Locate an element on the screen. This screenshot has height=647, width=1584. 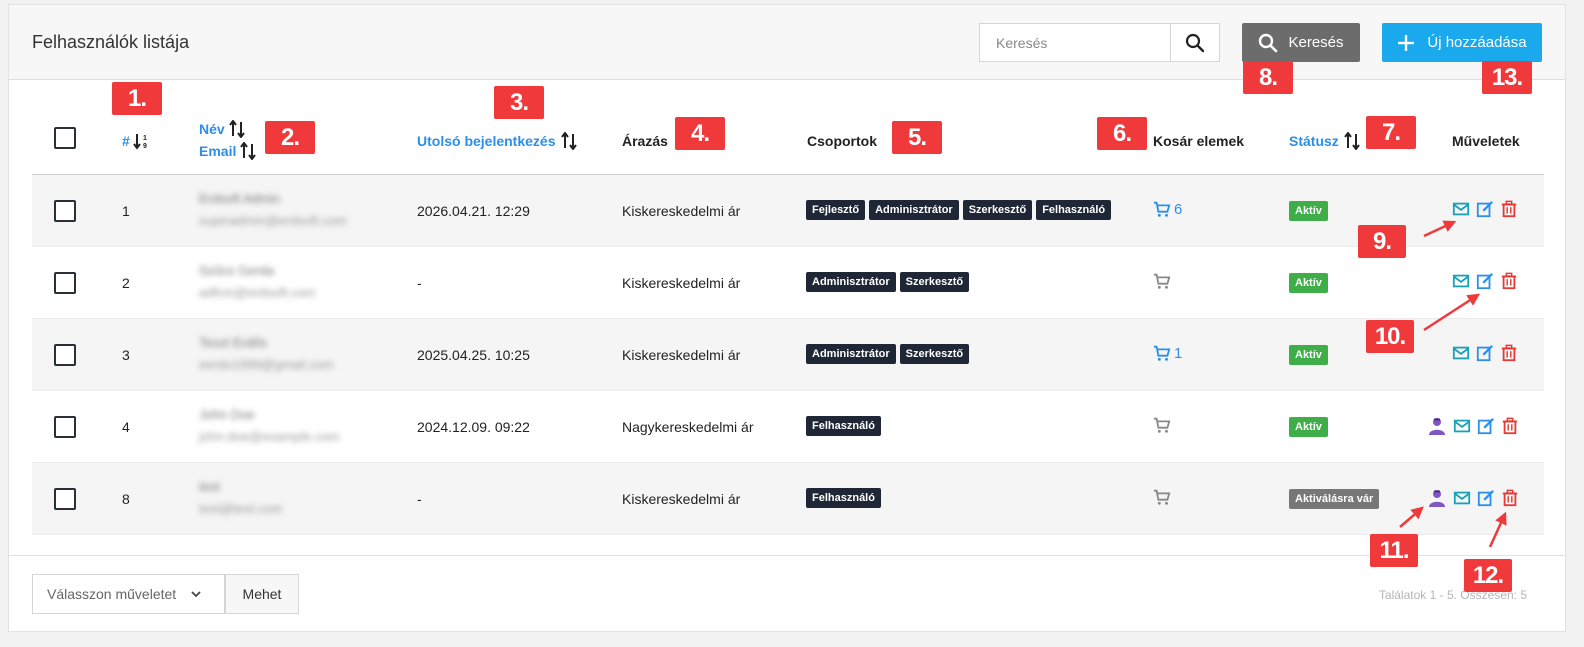
row-id: 1 is located at coordinates (126, 211).